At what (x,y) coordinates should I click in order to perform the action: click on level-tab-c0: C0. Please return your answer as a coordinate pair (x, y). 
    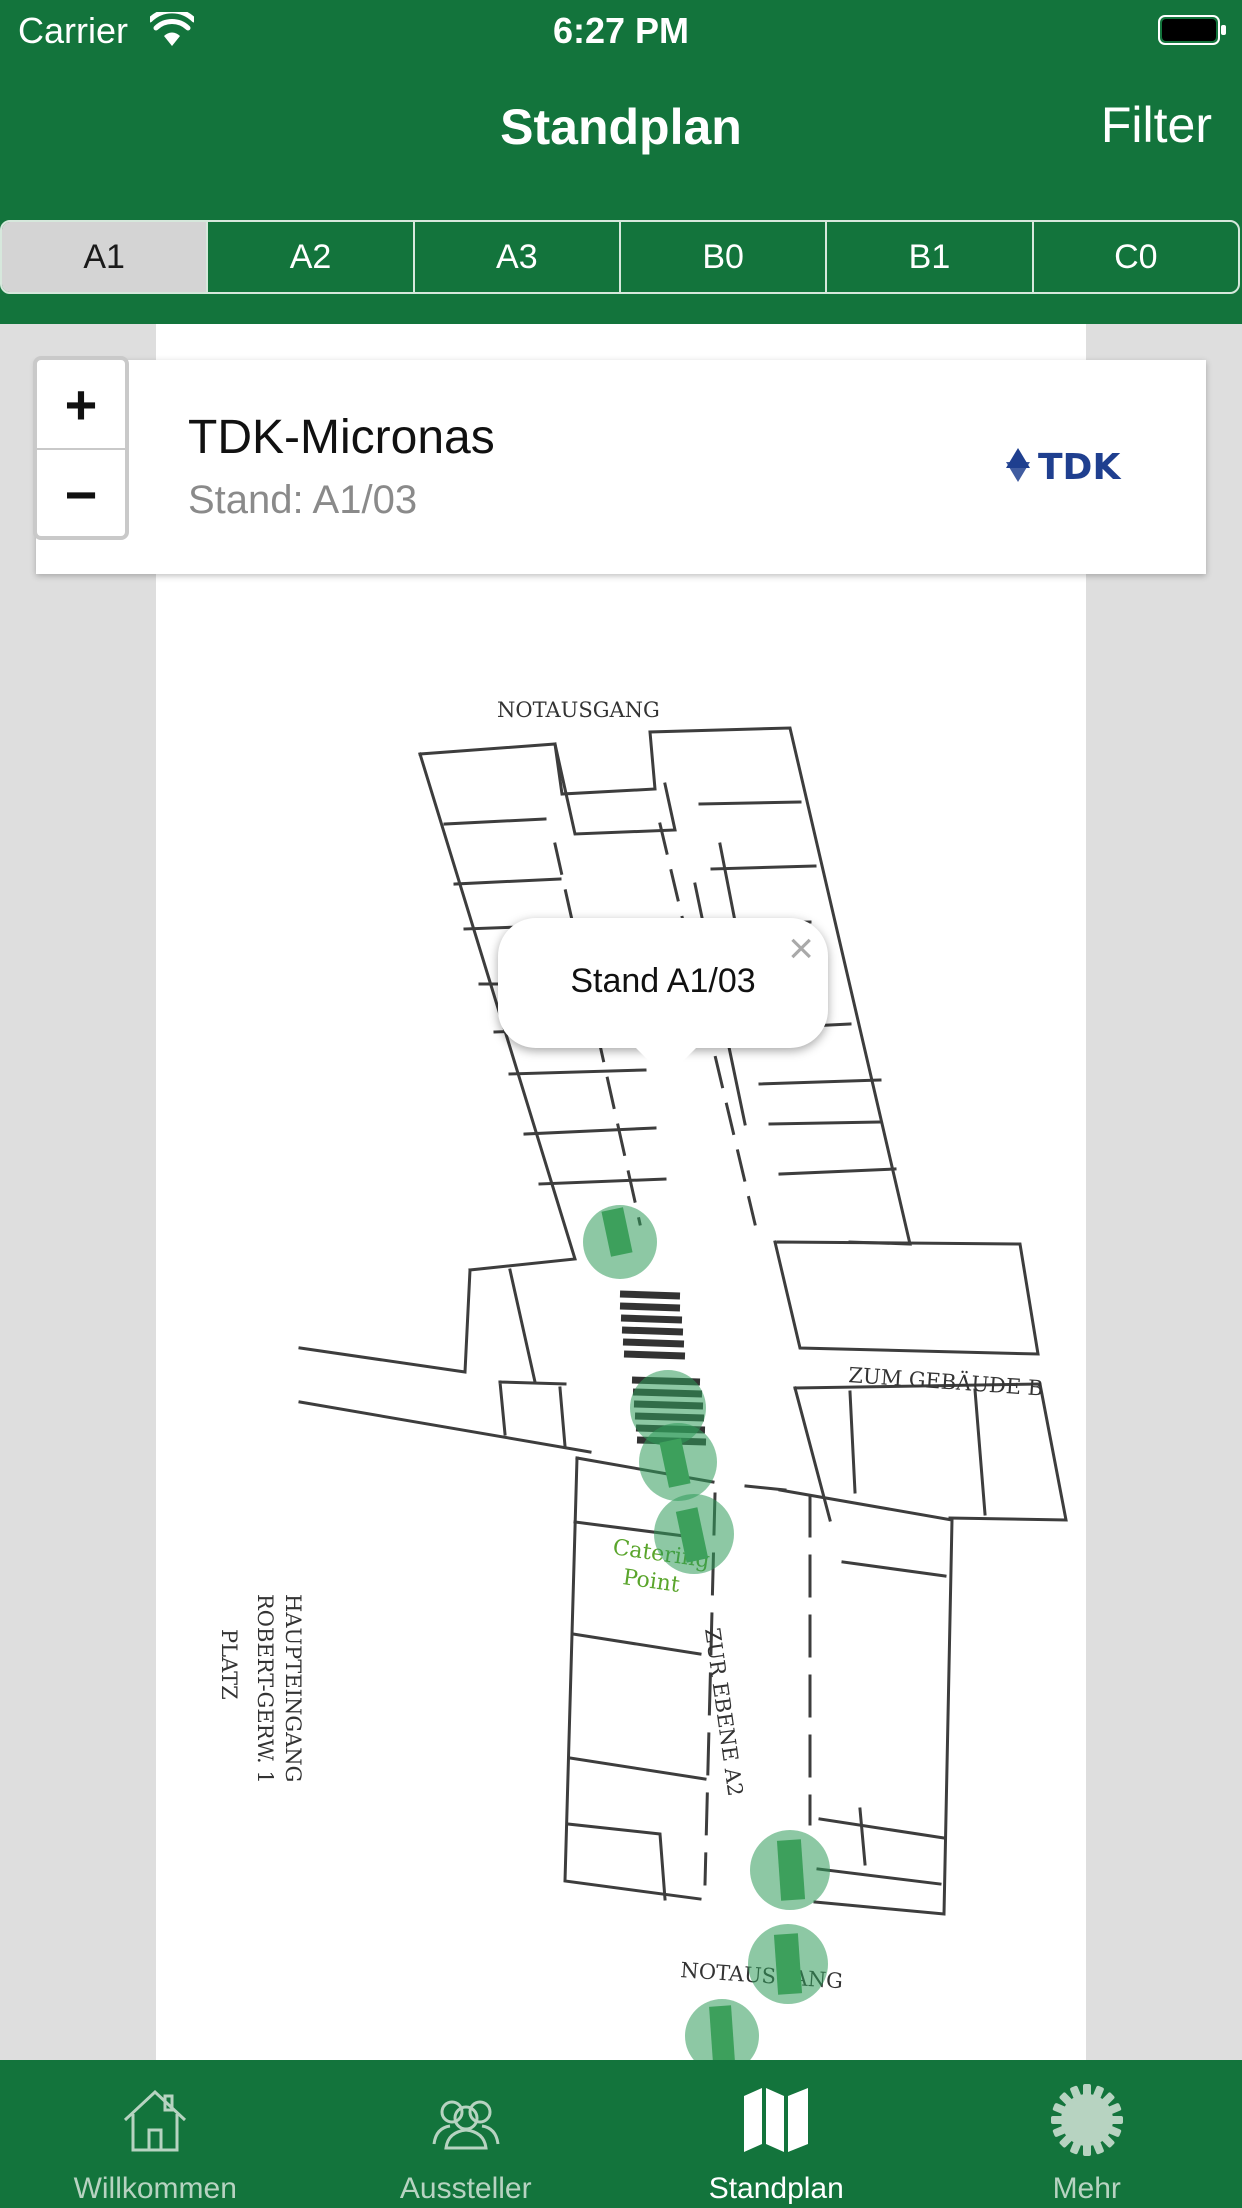
    Looking at the image, I should click on (1134, 257).